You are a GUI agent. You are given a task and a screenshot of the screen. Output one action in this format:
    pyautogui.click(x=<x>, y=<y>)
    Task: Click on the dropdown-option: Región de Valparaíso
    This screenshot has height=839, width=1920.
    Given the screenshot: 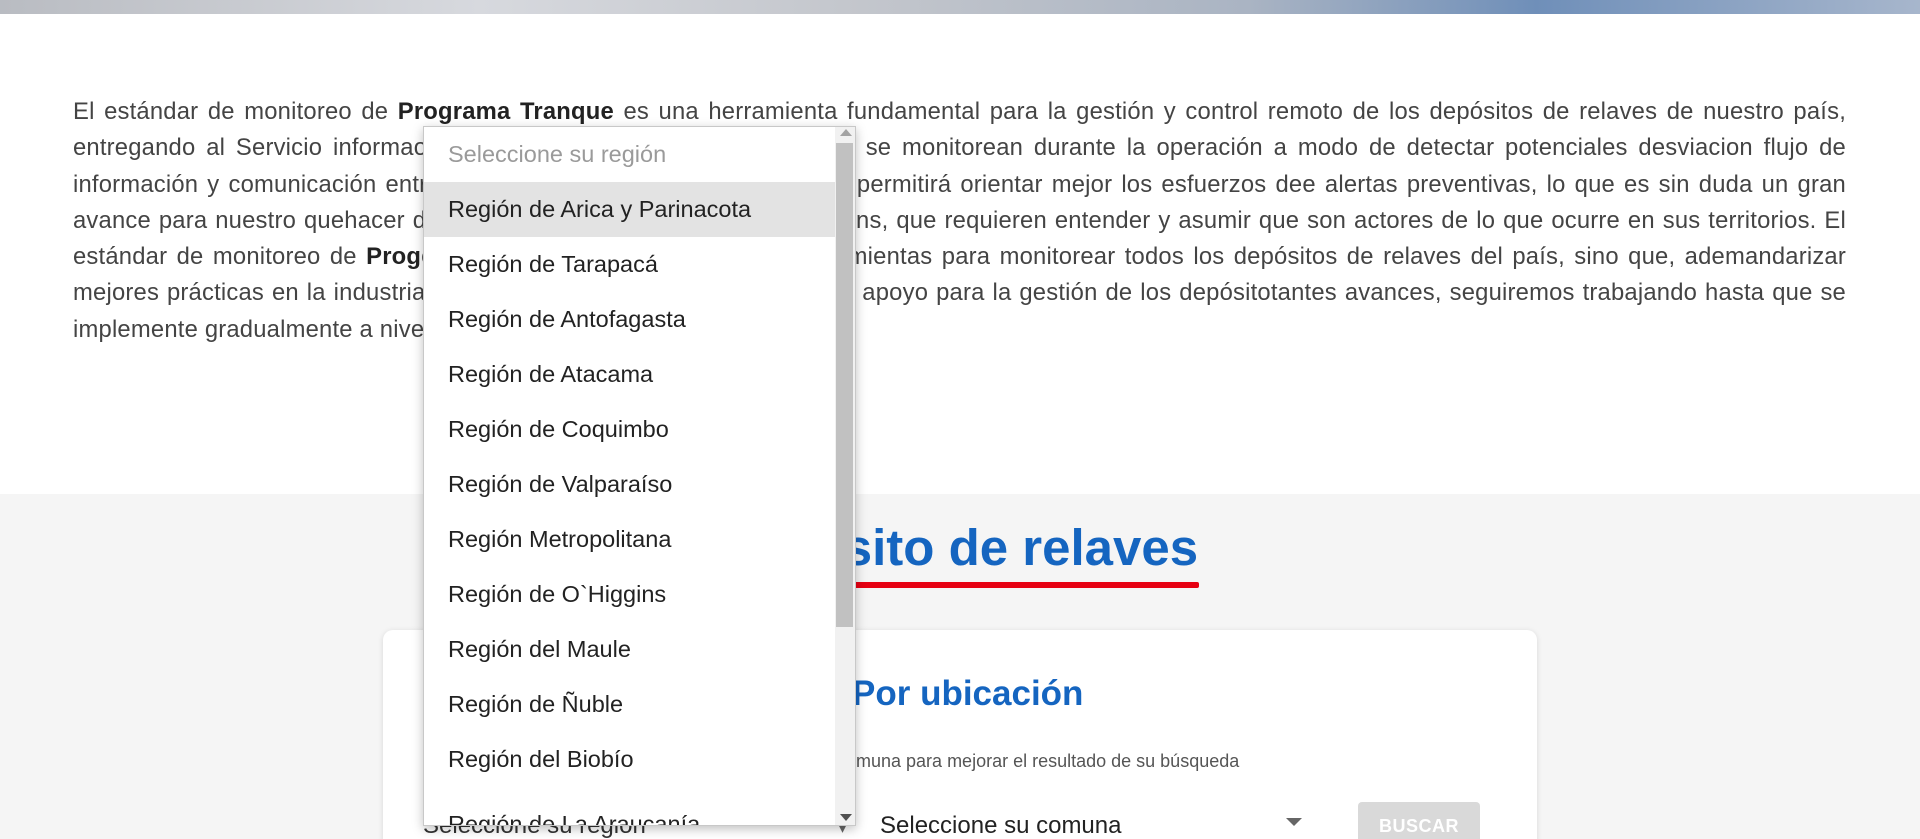 What is the action you would take?
    pyautogui.click(x=639, y=484)
    